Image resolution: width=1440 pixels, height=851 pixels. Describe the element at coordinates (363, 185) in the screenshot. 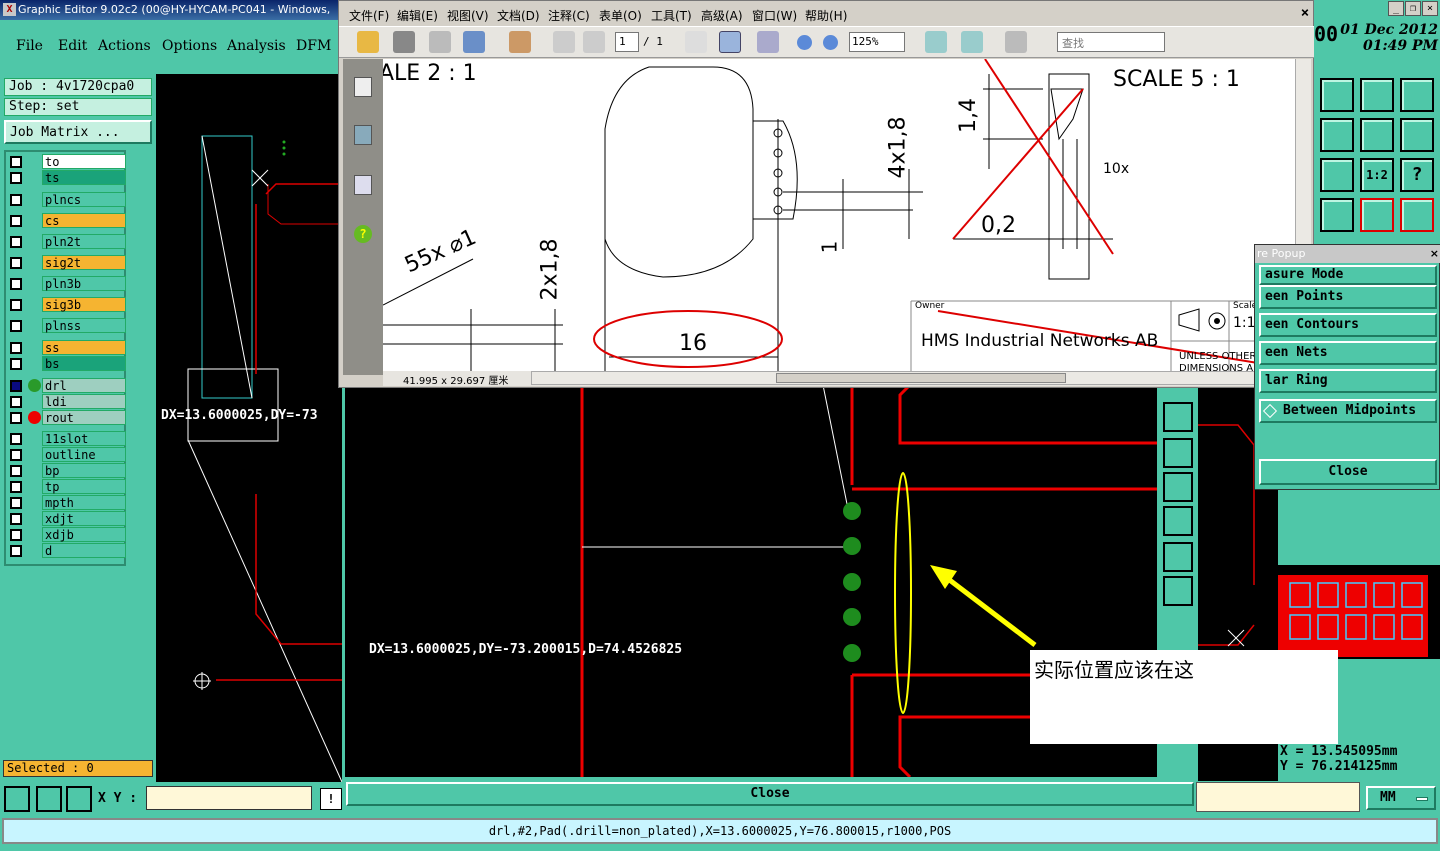

I see `signatures-icon` at that location.